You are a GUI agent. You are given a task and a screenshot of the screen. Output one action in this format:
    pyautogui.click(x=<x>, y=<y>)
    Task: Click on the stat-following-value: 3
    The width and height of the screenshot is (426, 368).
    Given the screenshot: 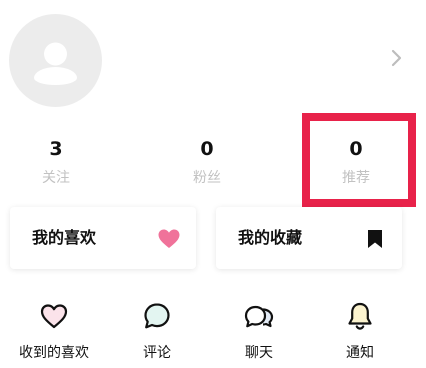 What is the action you would take?
    pyautogui.click(x=56, y=149)
    